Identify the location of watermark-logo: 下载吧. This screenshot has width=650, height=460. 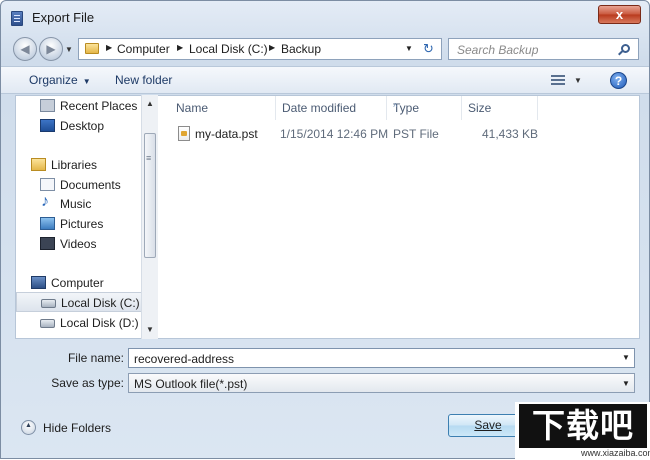
(583, 426).